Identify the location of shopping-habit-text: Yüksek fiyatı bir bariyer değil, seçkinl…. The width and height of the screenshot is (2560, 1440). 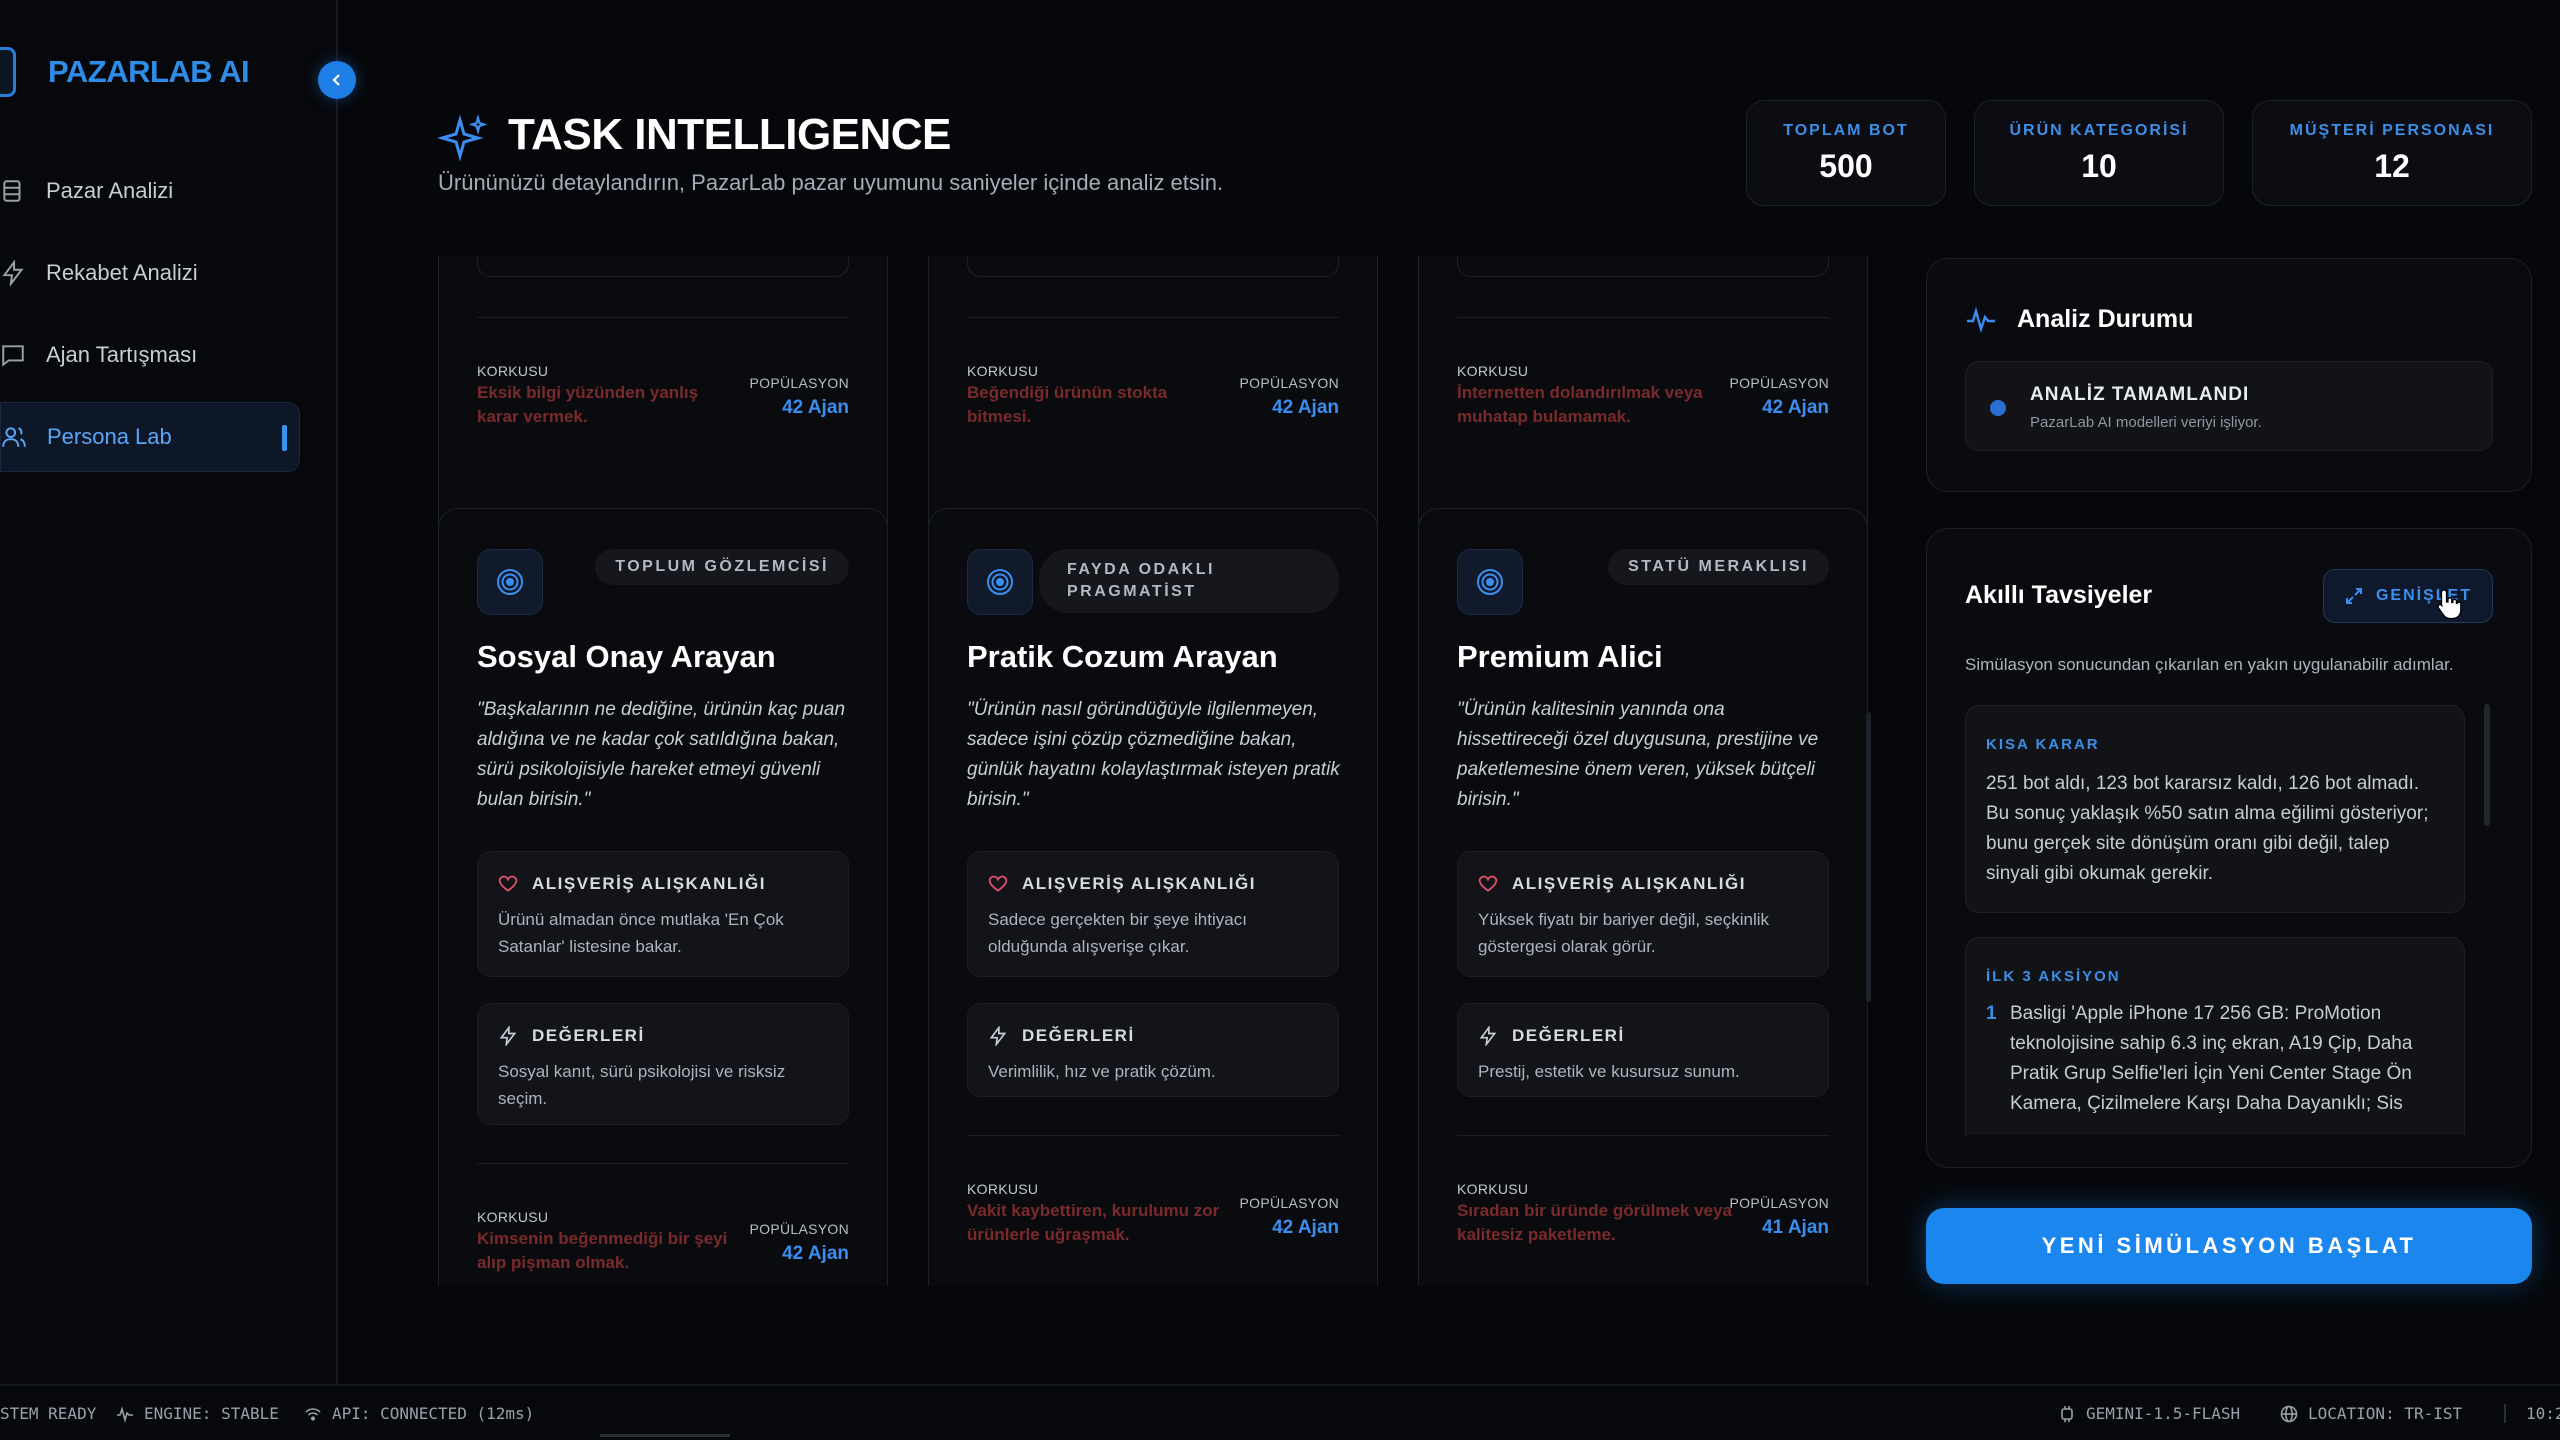
(1624, 933).